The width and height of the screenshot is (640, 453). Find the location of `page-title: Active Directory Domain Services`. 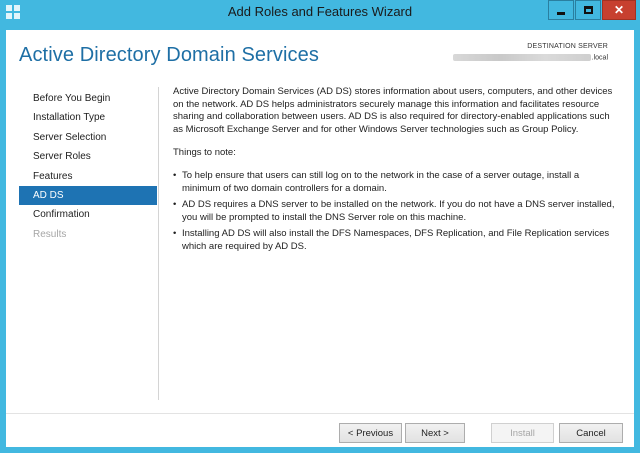

page-title: Active Directory Domain Services is located at coordinates (169, 55).